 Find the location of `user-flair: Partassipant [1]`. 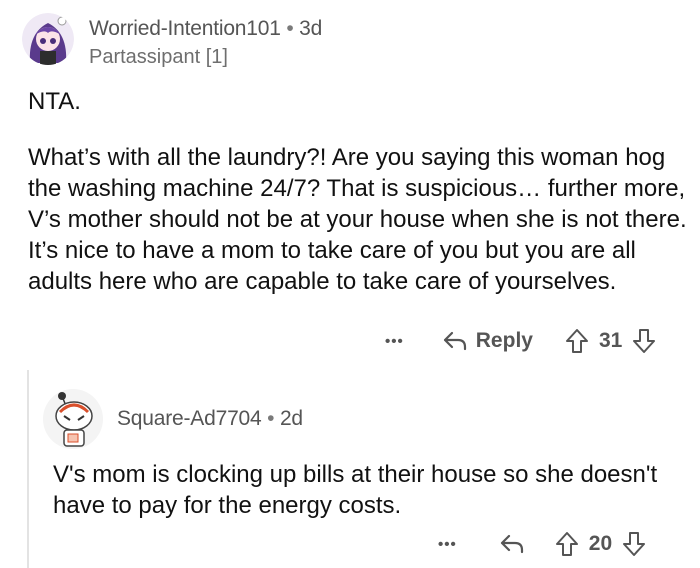

user-flair: Partassipant [1] is located at coordinates (158, 57).